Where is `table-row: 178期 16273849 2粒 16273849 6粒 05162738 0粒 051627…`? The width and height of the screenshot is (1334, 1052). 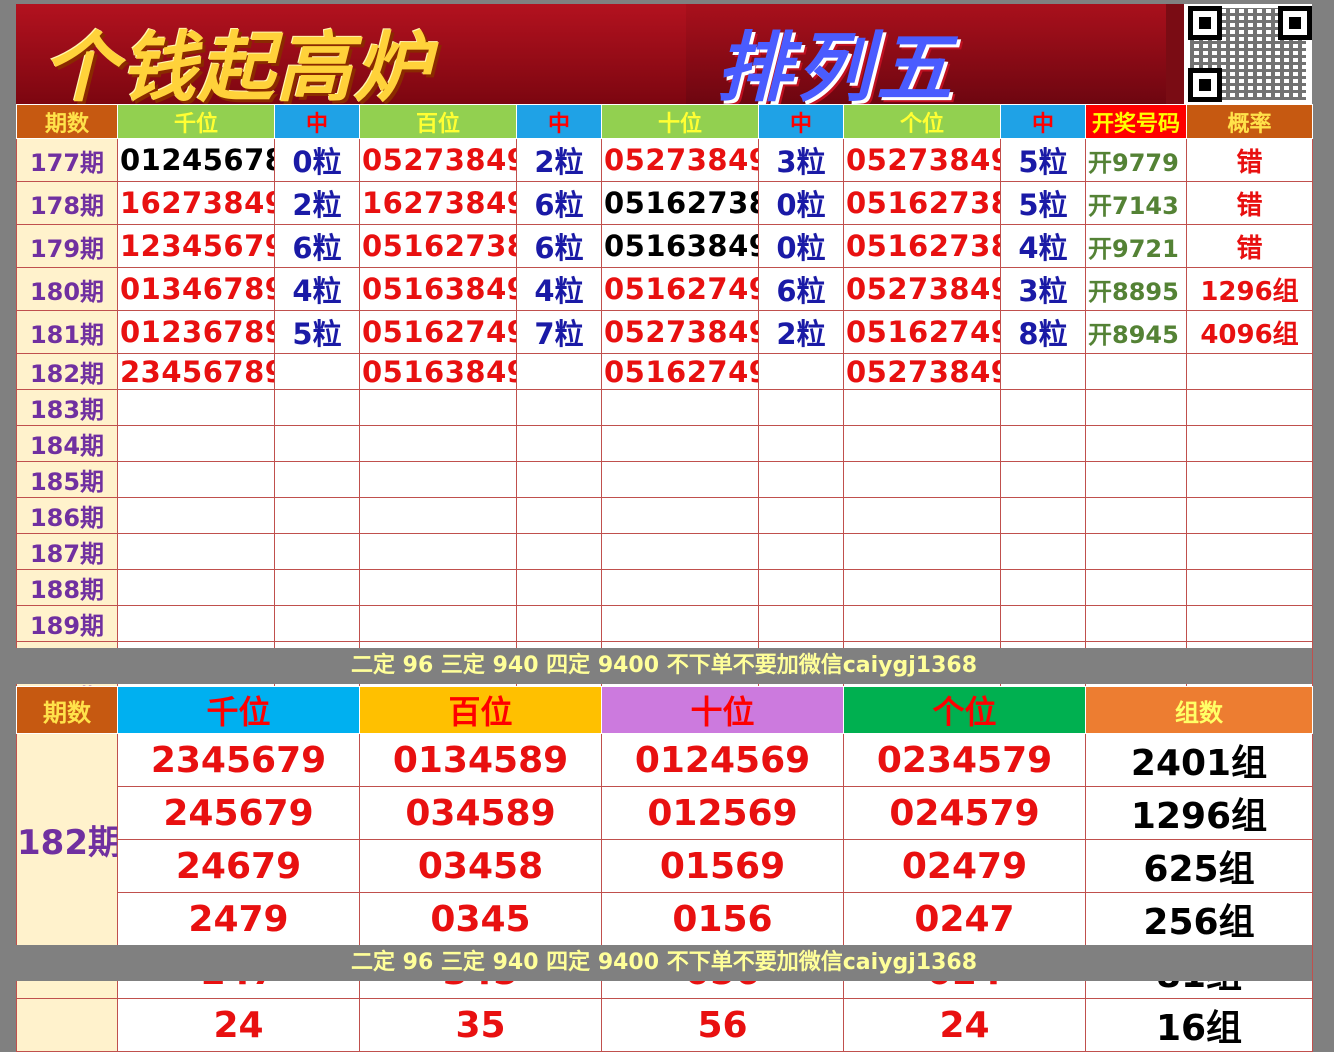 table-row: 178期 16273849 2粒 16273849 6粒 05162738 0粒 051627… is located at coordinates (664, 203).